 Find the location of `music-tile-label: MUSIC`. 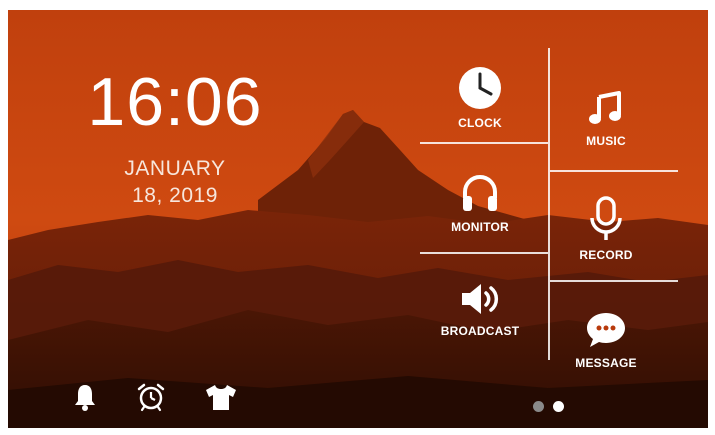

music-tile-label: MUSIC is located at coordinates (606, 141).